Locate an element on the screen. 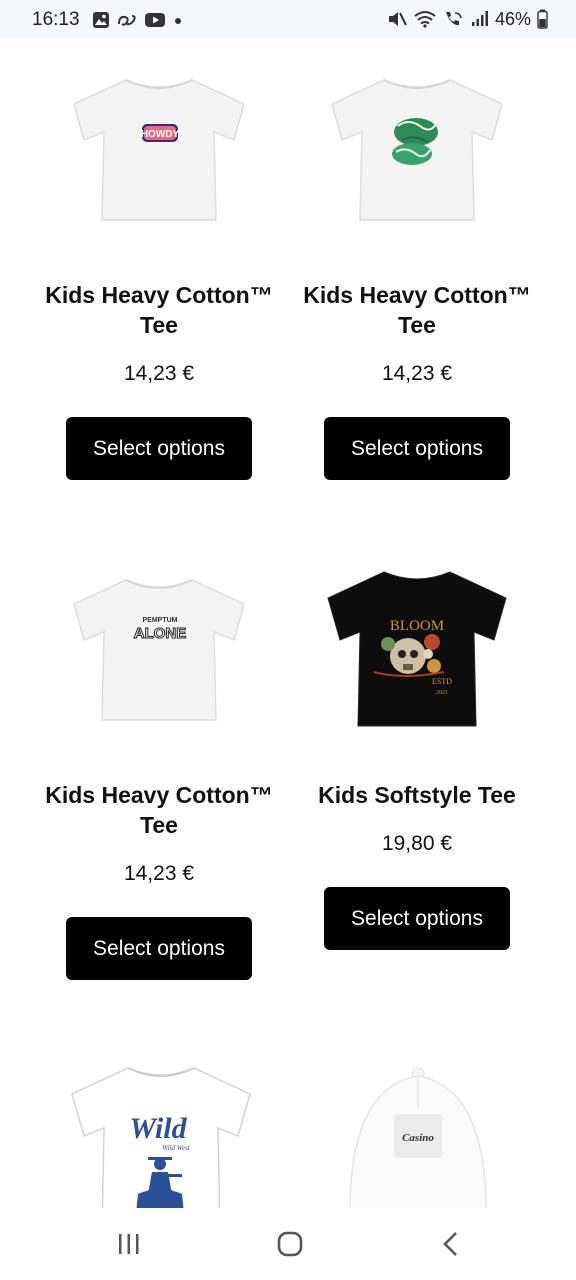 The width and height of the screenshot is (576, 1280). bloom-year: 2021 is located at coordinates (442, 693).